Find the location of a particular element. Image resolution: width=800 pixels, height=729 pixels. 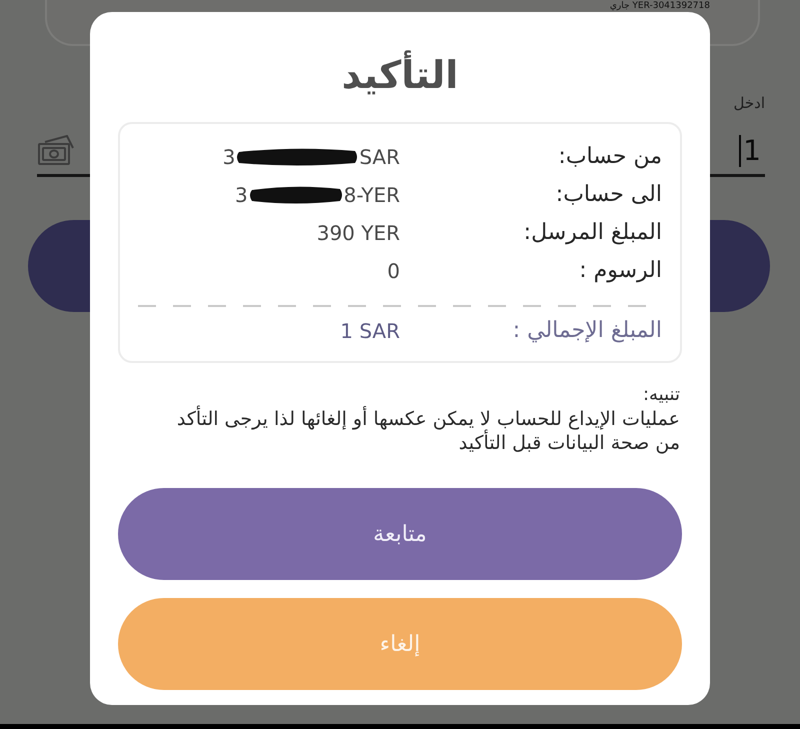

notice-heading: تنبيه: is located at coordinates (661, 395).